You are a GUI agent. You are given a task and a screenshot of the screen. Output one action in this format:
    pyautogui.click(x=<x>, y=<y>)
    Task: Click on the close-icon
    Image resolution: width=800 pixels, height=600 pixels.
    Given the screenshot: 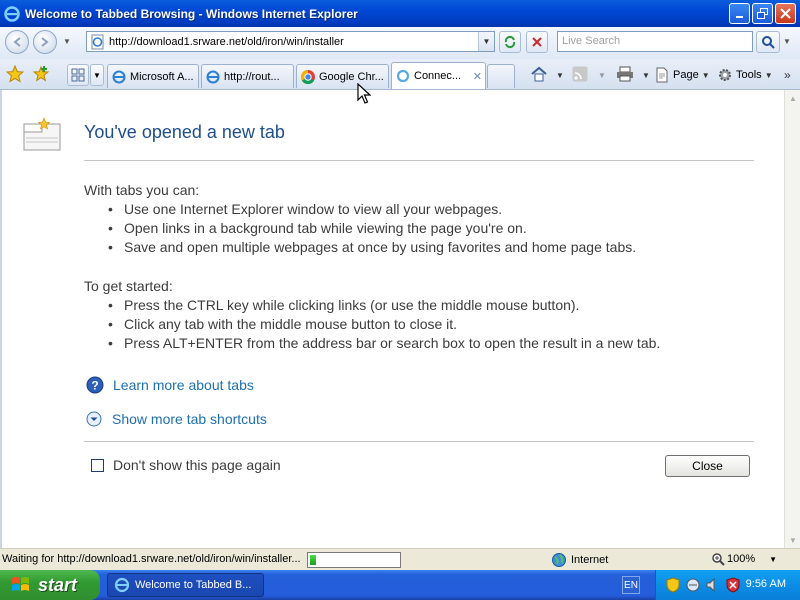 What is the action you would take?
    pyautogui.click(x=785, y=13)
    